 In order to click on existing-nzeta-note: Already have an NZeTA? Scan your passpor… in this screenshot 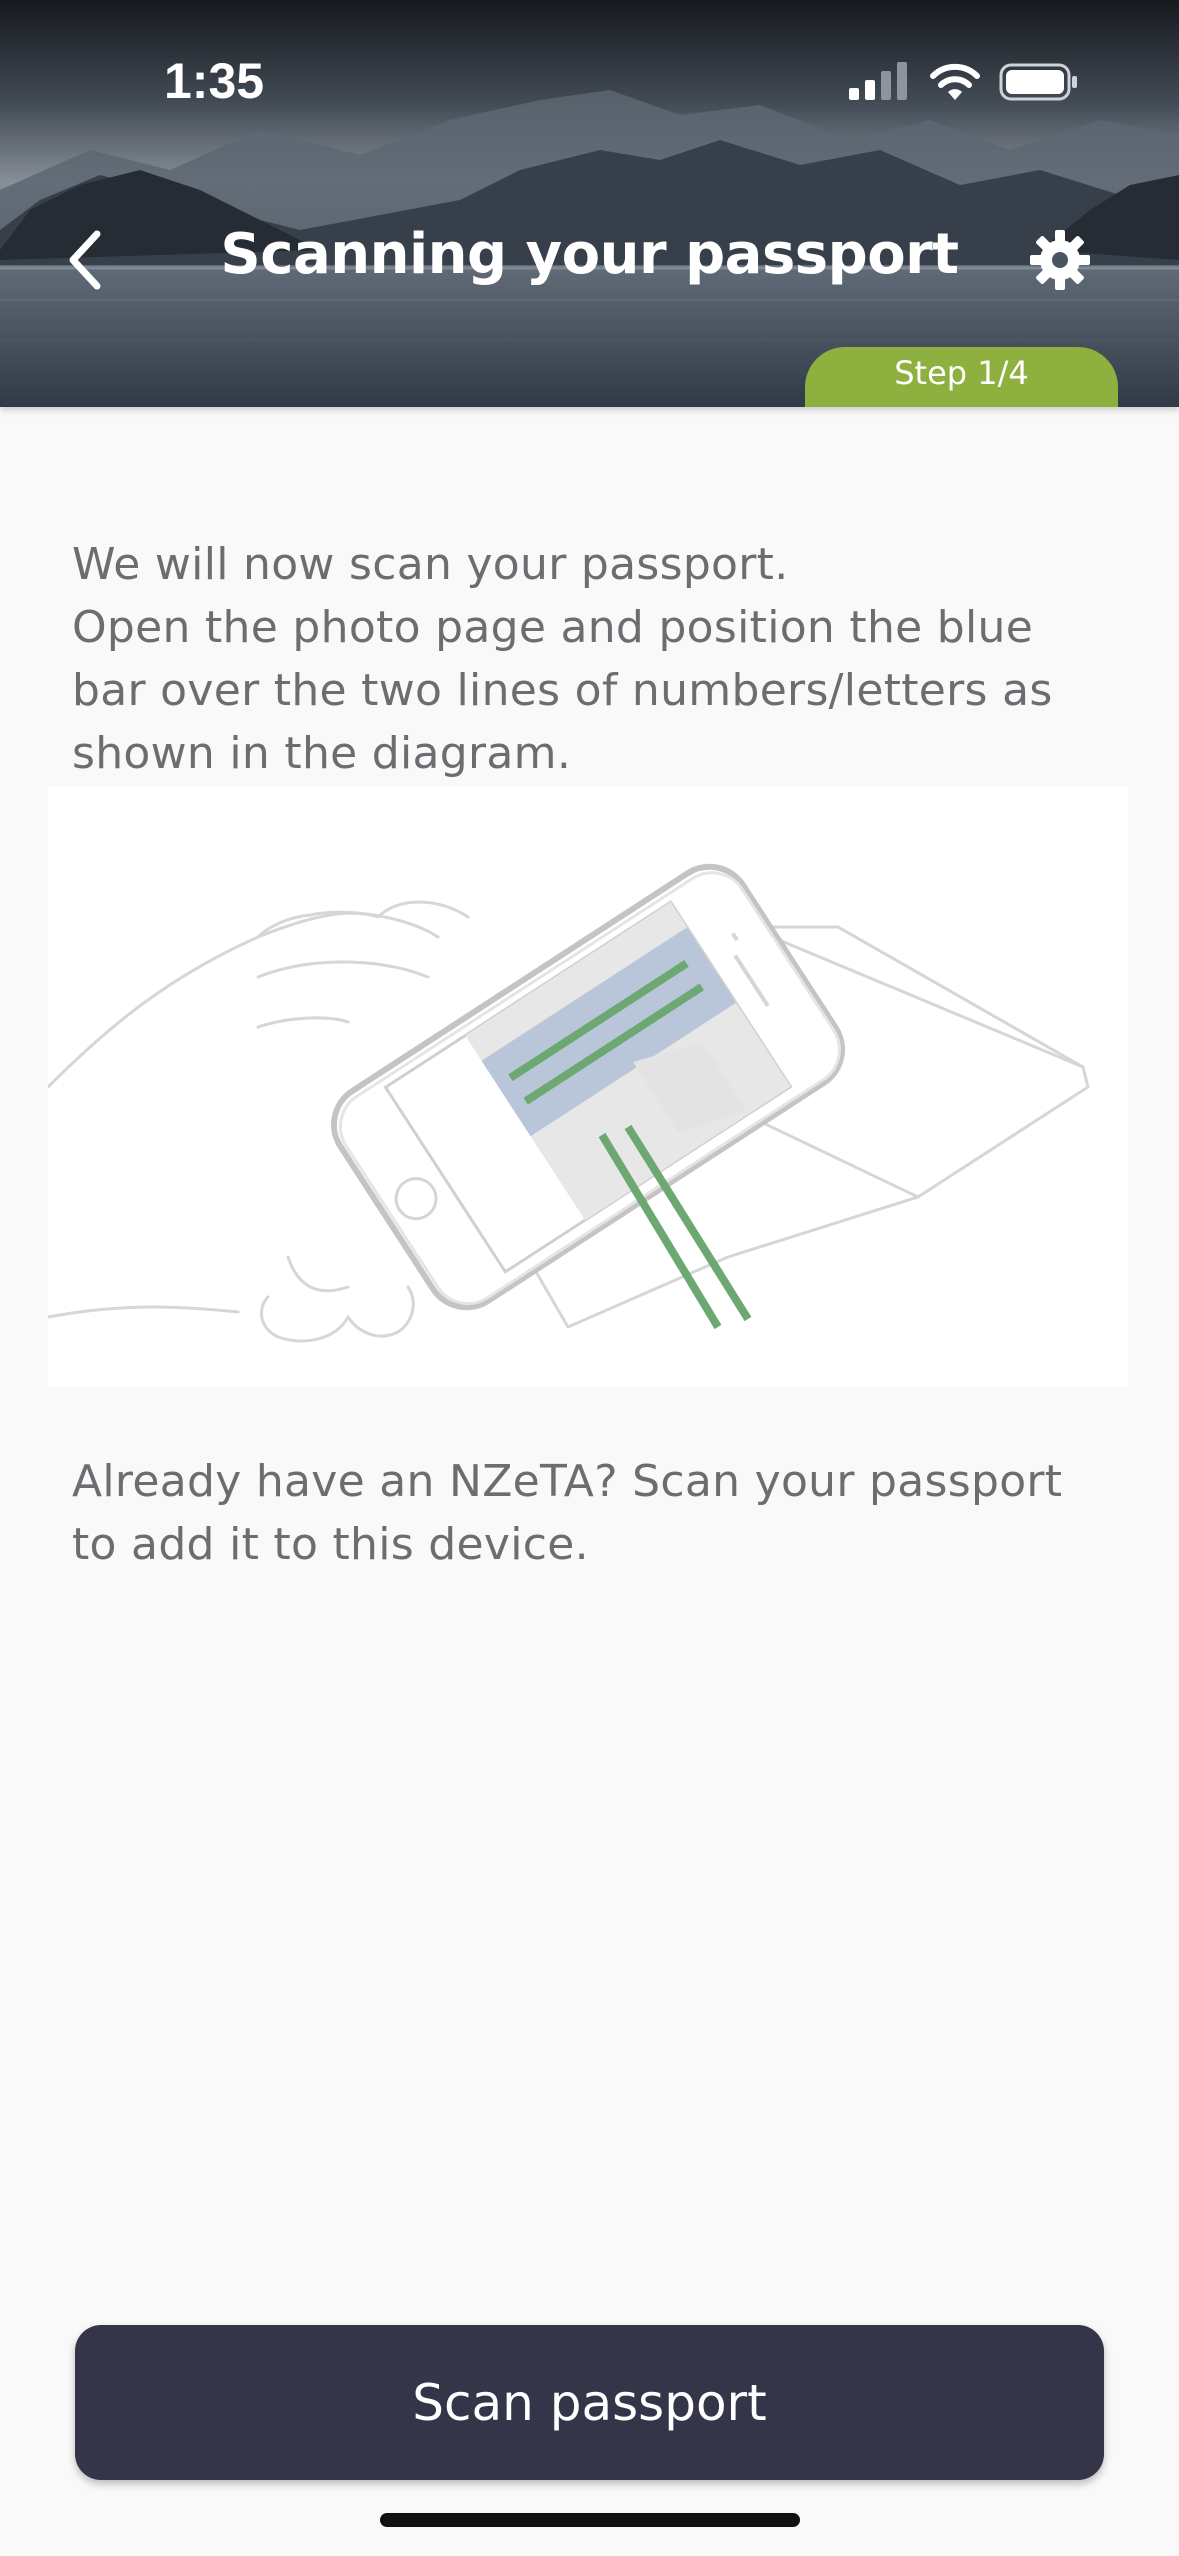, I will do `click(567, 1513)`.